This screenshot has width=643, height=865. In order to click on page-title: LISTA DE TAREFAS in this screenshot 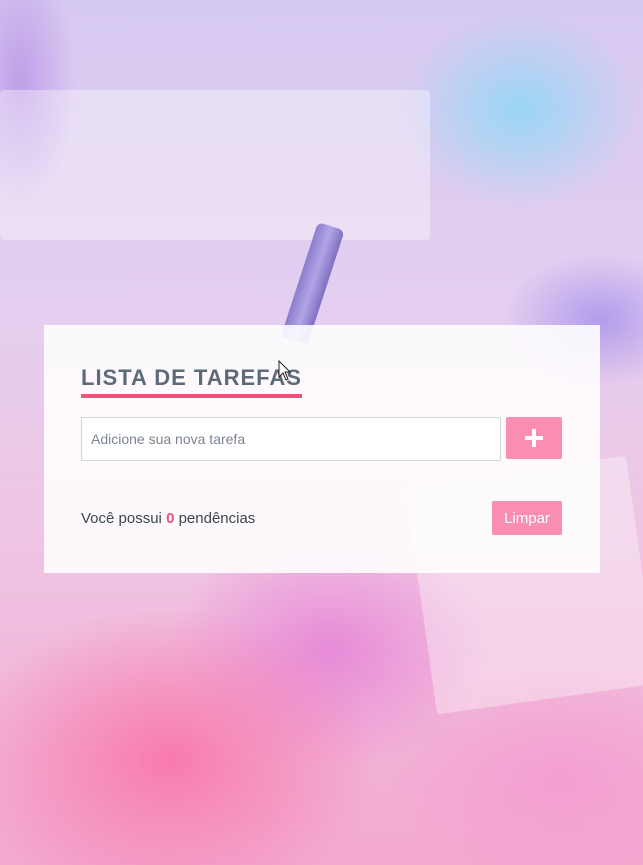, I will do `click(191, 381)`.